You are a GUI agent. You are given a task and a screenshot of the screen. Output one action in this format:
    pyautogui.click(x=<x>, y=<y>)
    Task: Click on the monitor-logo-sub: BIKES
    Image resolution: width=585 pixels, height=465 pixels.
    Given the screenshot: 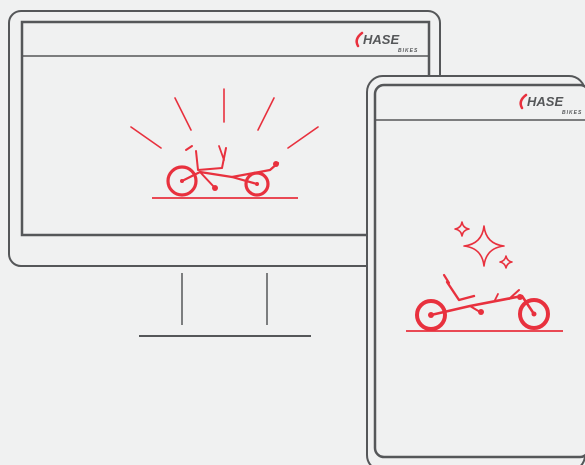 What is the action you would take?
    pyautogui.click(x=408, y=51)
    